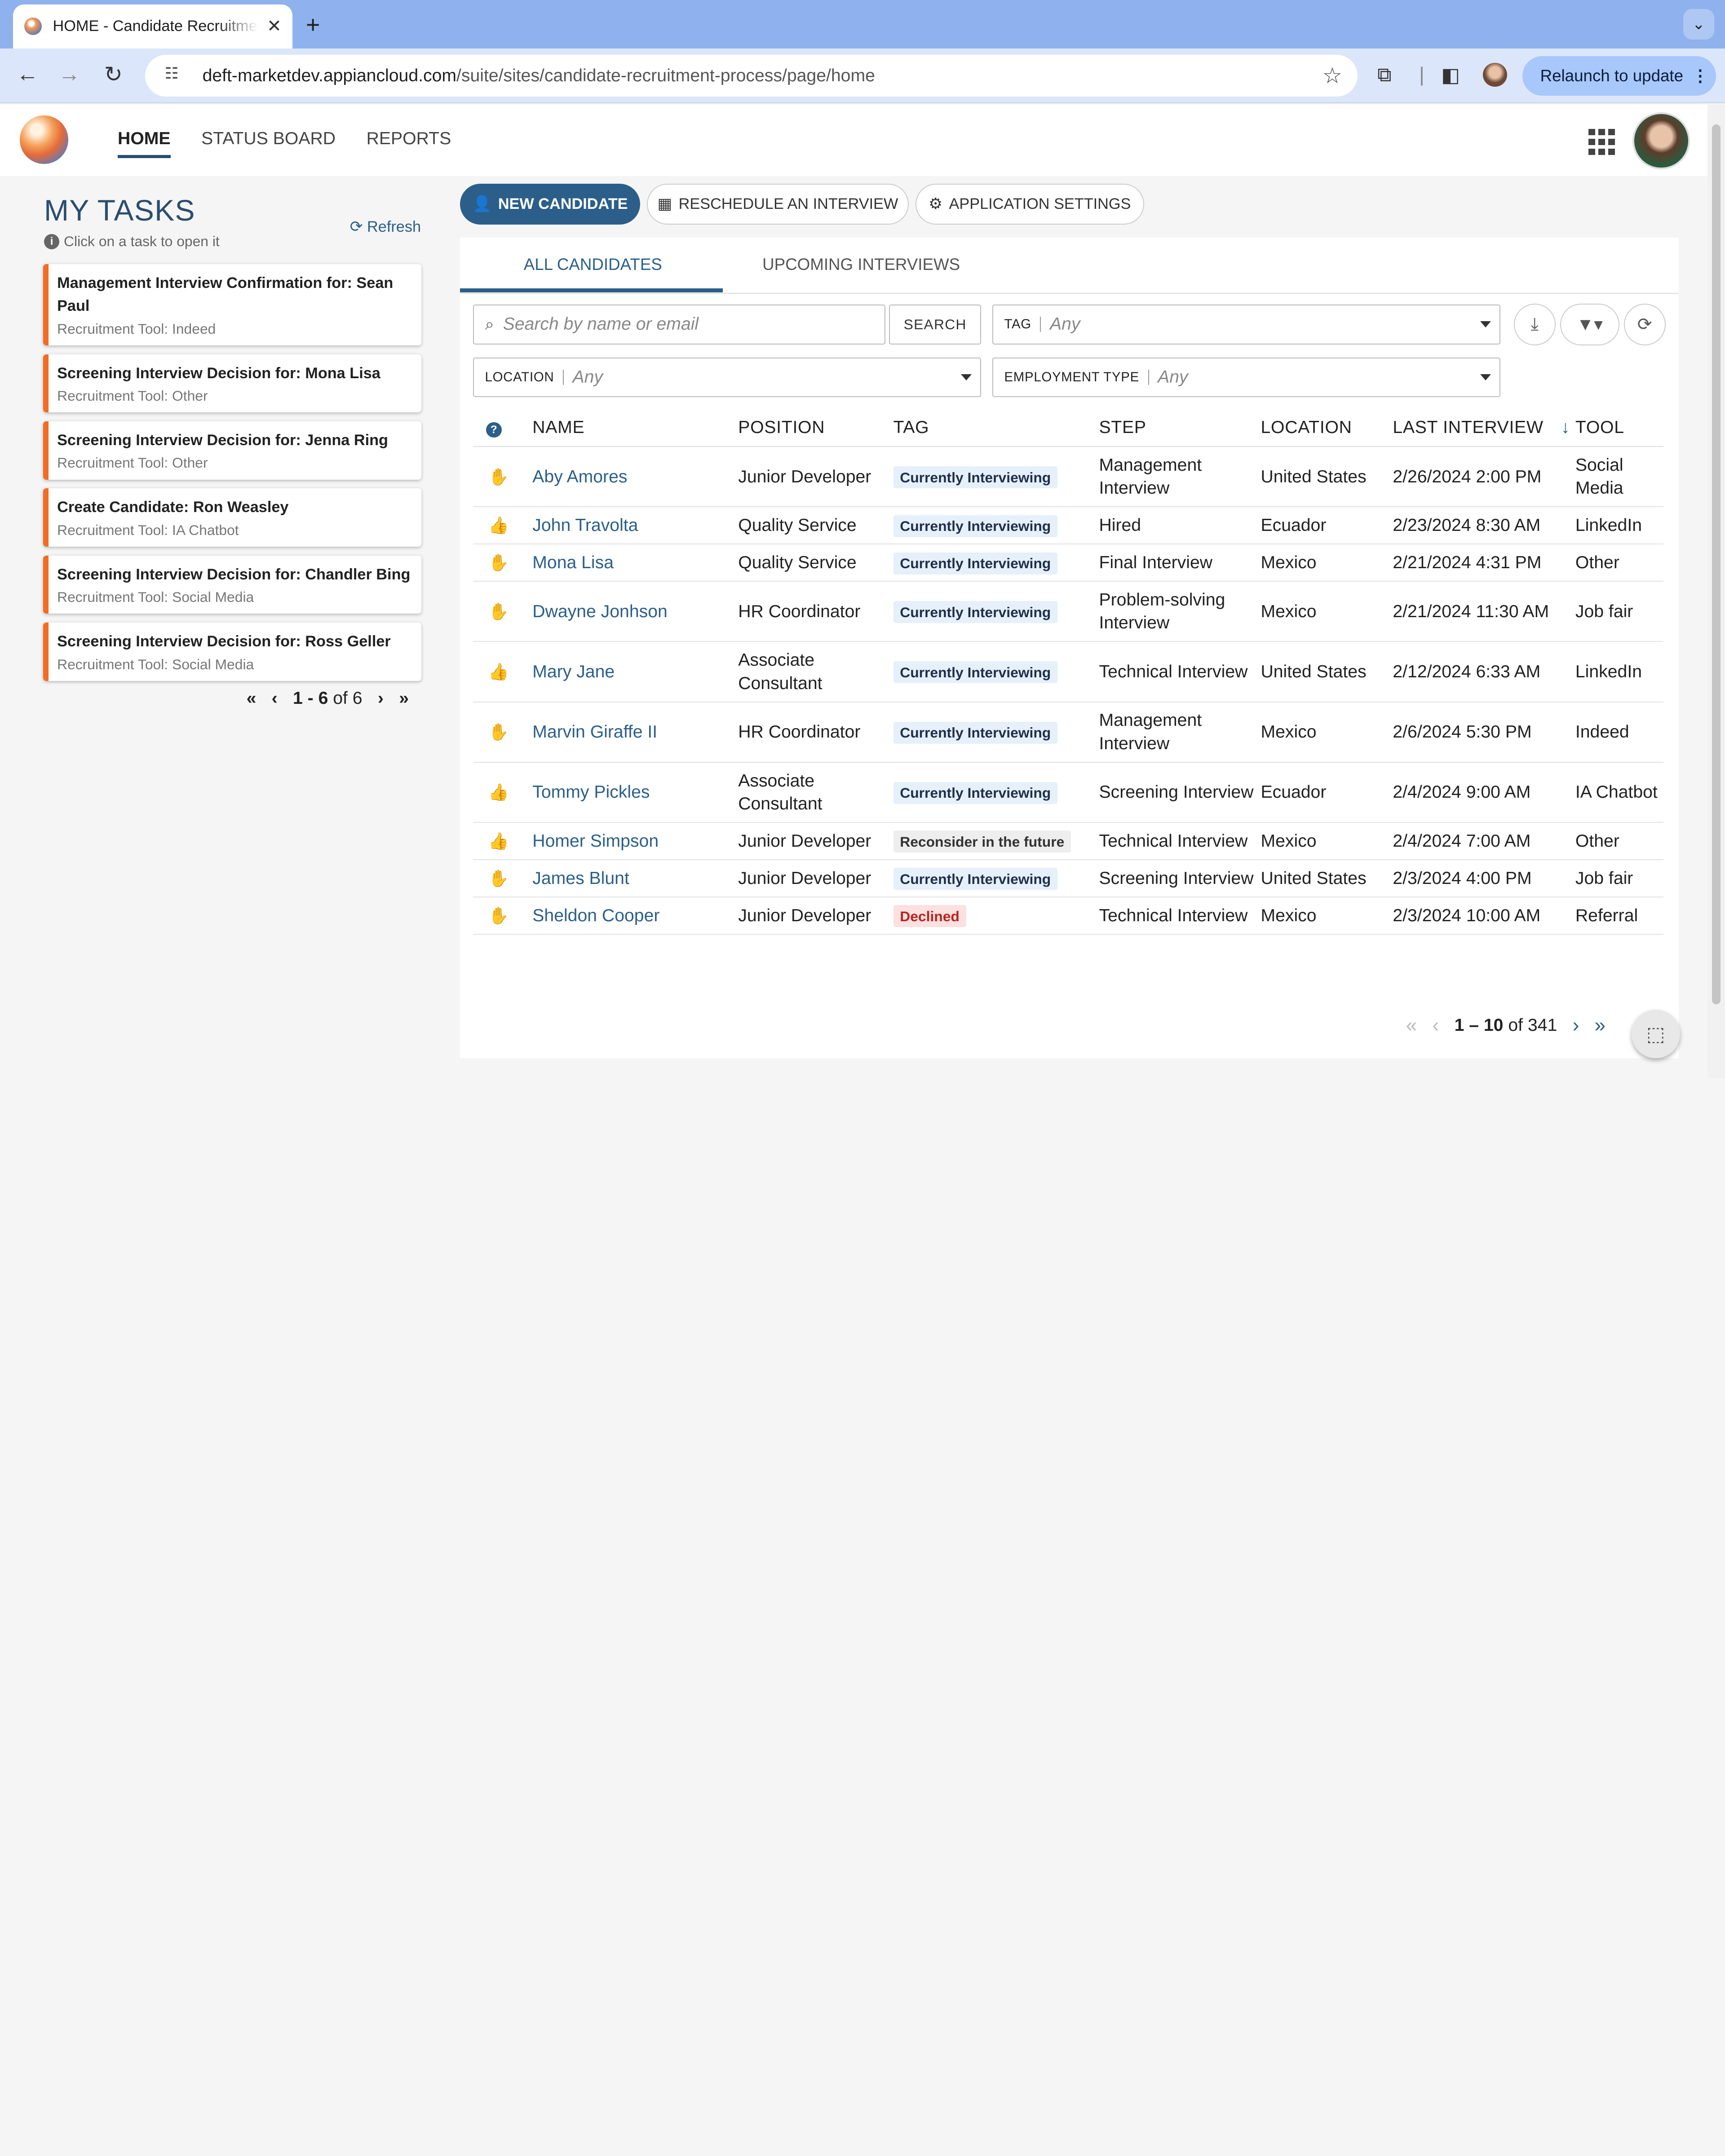 The height and width of the screenshot is (2156, 1725). Describe the element at coordinates (996, 428) in the screenshot. I see `header-tag: TAG` at that location.